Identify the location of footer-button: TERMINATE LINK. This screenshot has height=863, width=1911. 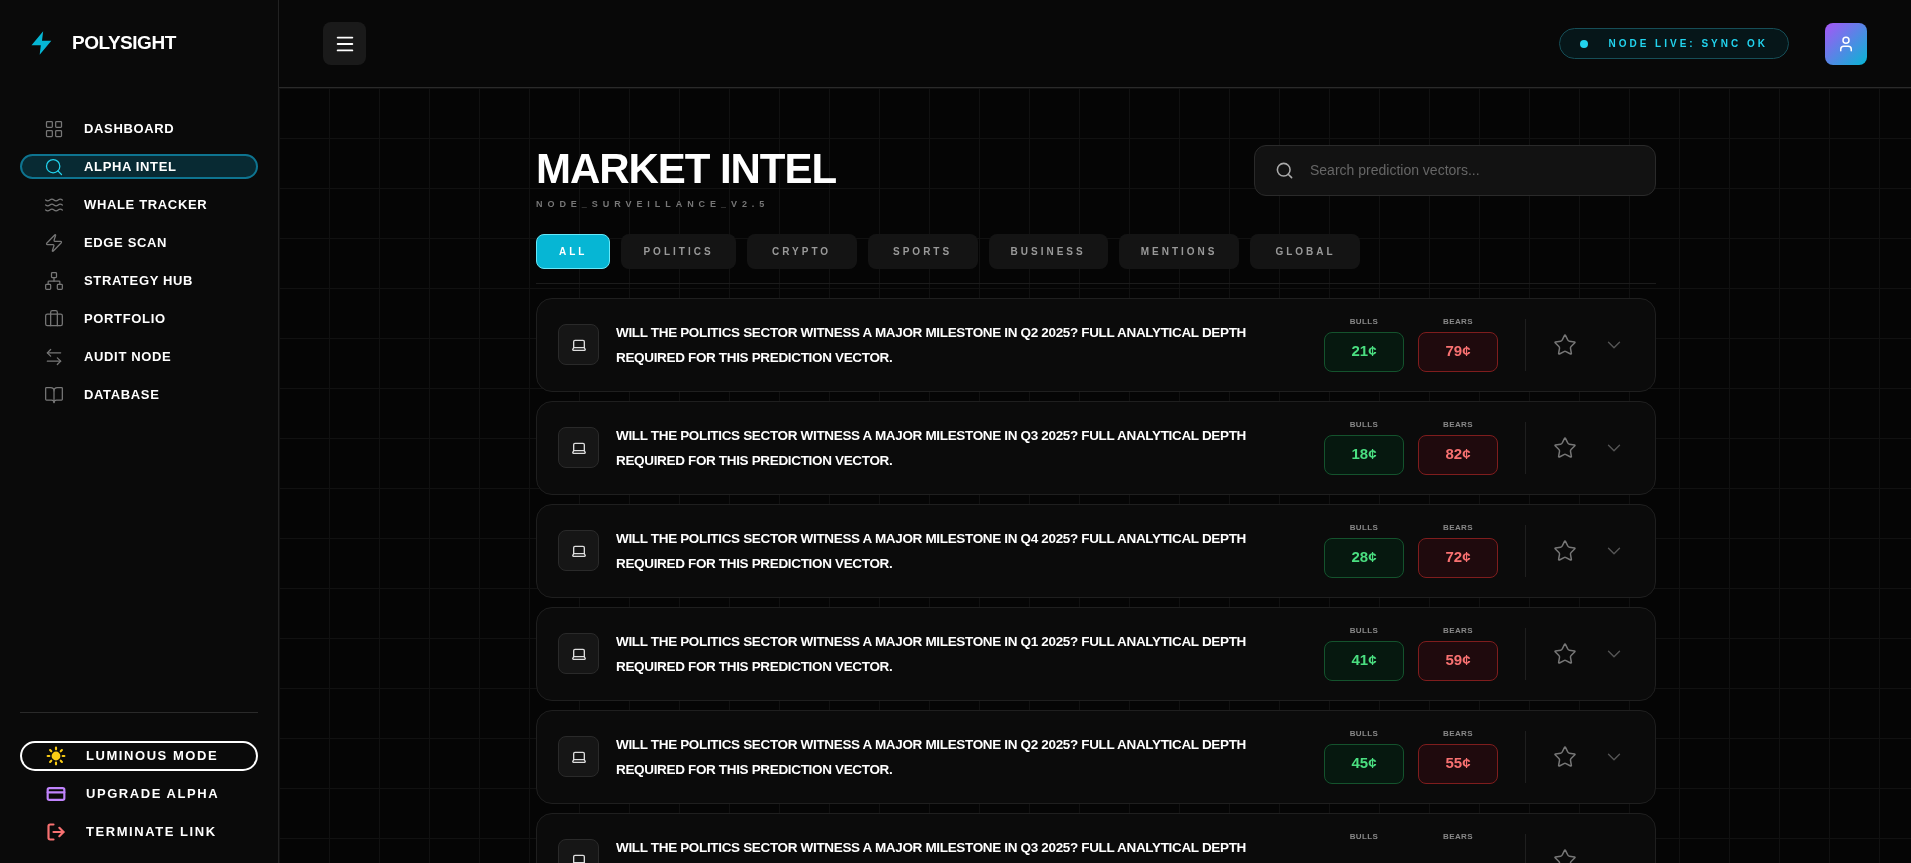
(139, 832).